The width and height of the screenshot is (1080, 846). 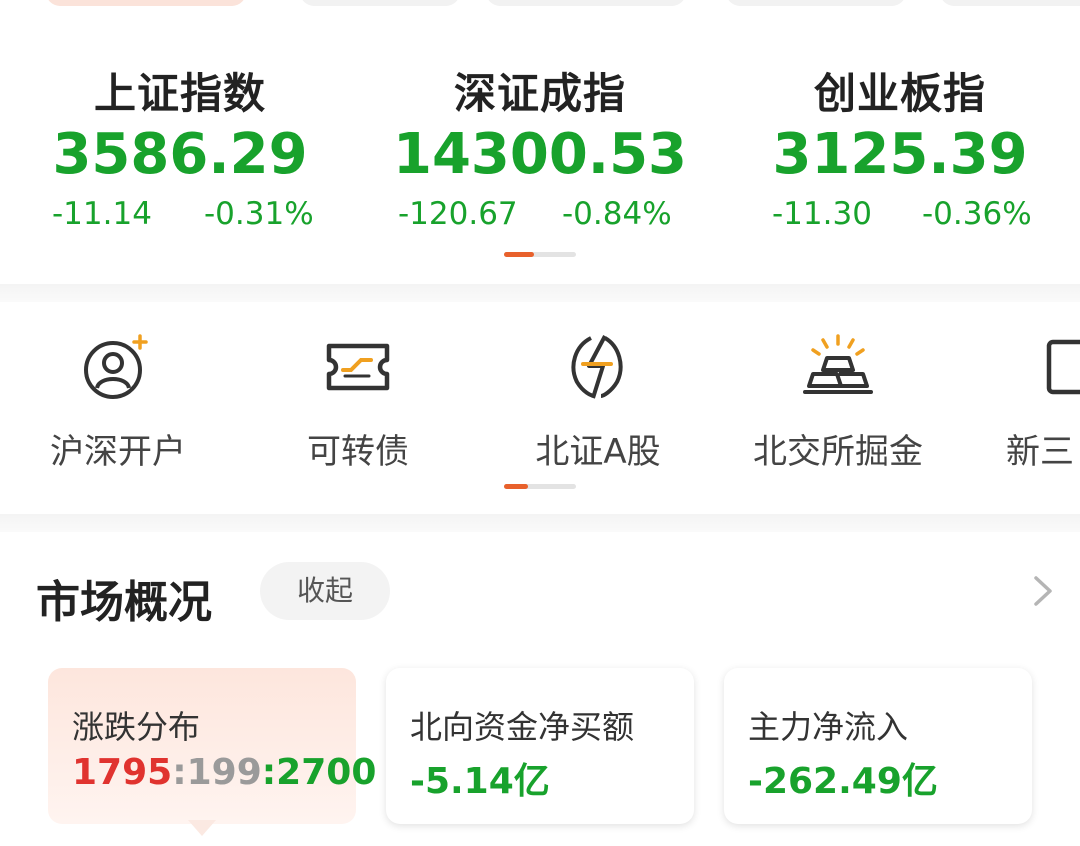 I want to click on shortcut-label: 北证A股, so click(x=598, y=452).